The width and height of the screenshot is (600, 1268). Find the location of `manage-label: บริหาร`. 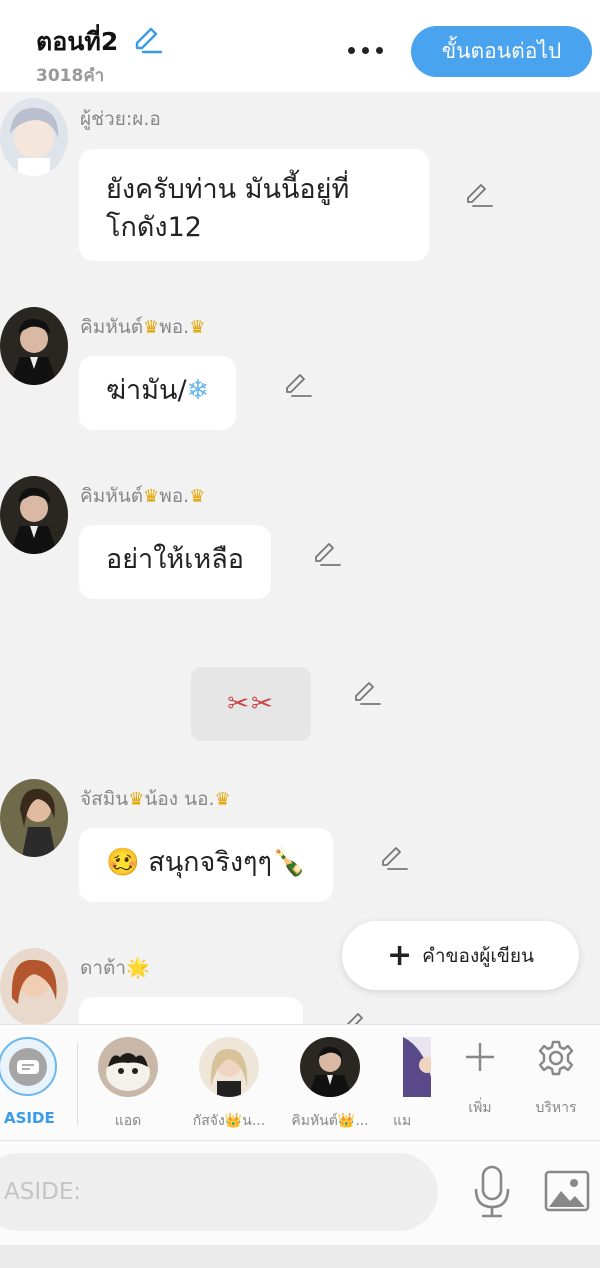

manage-label: บริหาร is located at coordinates (556, 1108).